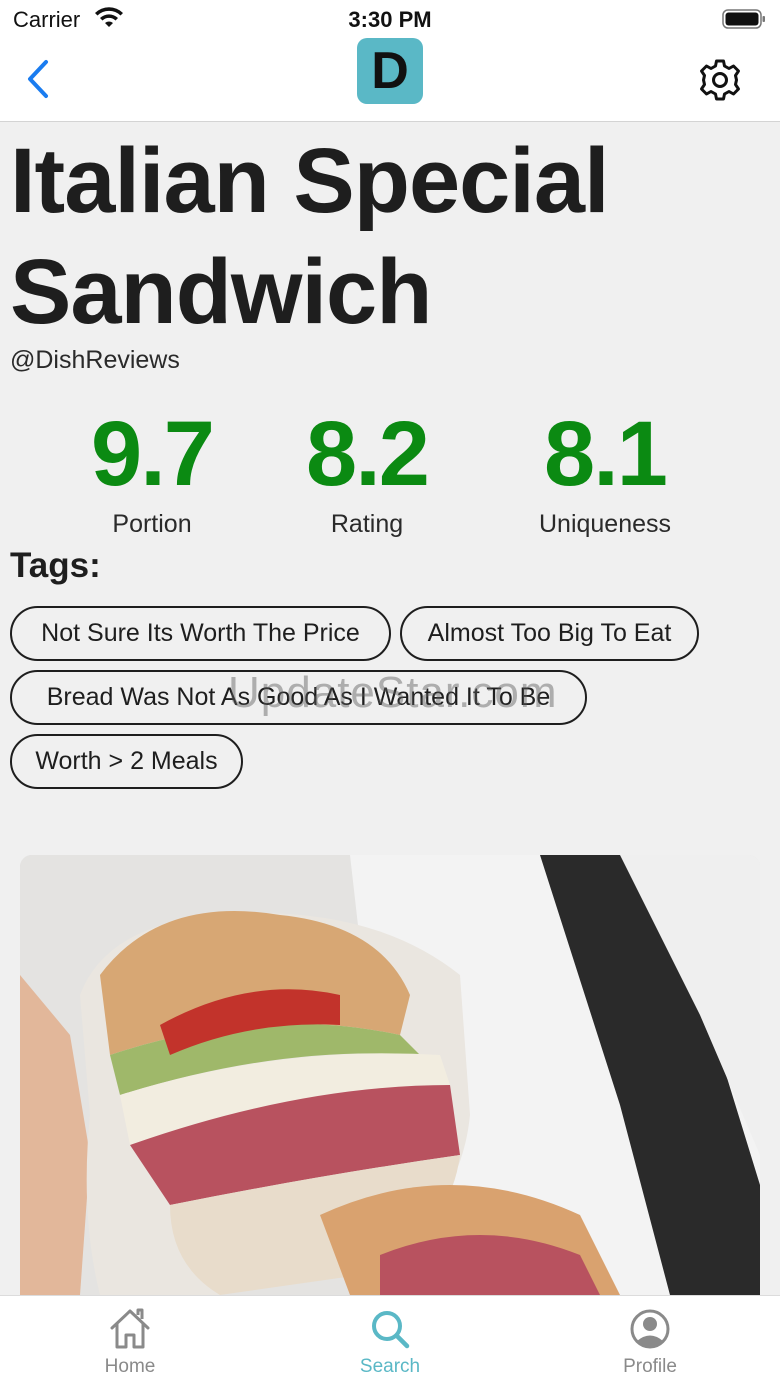 The height and width of the screenshot is (1387, 780). I want to click on score-uniqueness: 8.1 Uniqueness, so click(605, 470).